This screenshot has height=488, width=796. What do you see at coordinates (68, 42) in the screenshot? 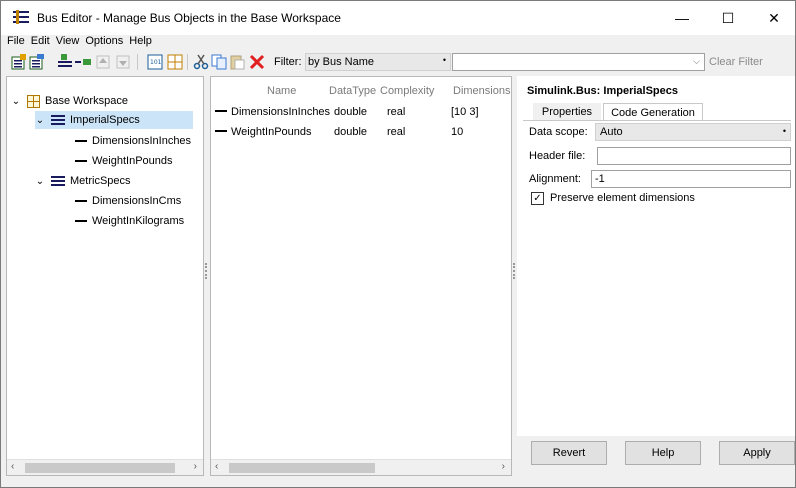
I see `menu-view: View` at bounding box center [68, 42].